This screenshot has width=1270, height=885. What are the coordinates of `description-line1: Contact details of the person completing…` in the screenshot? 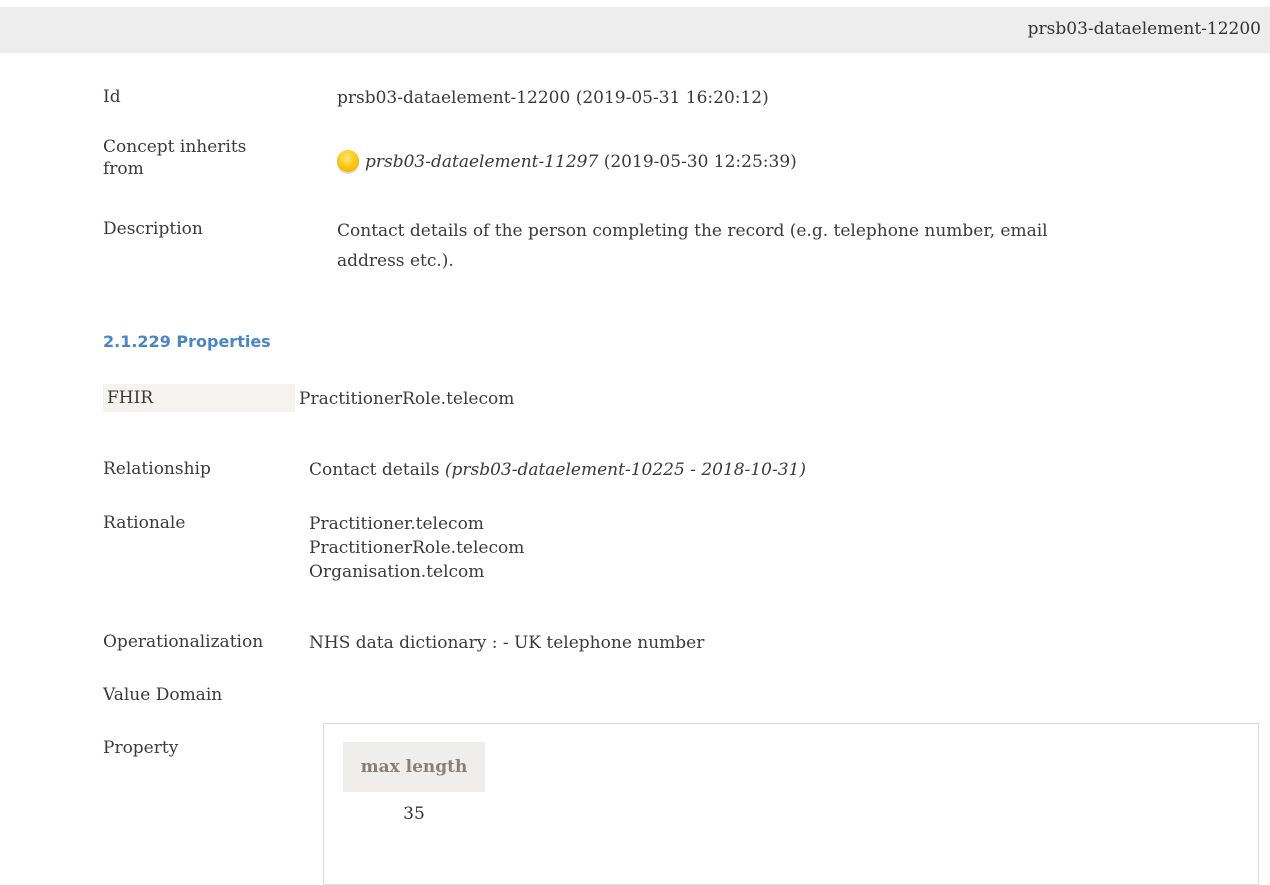 It's located at (692, 231).